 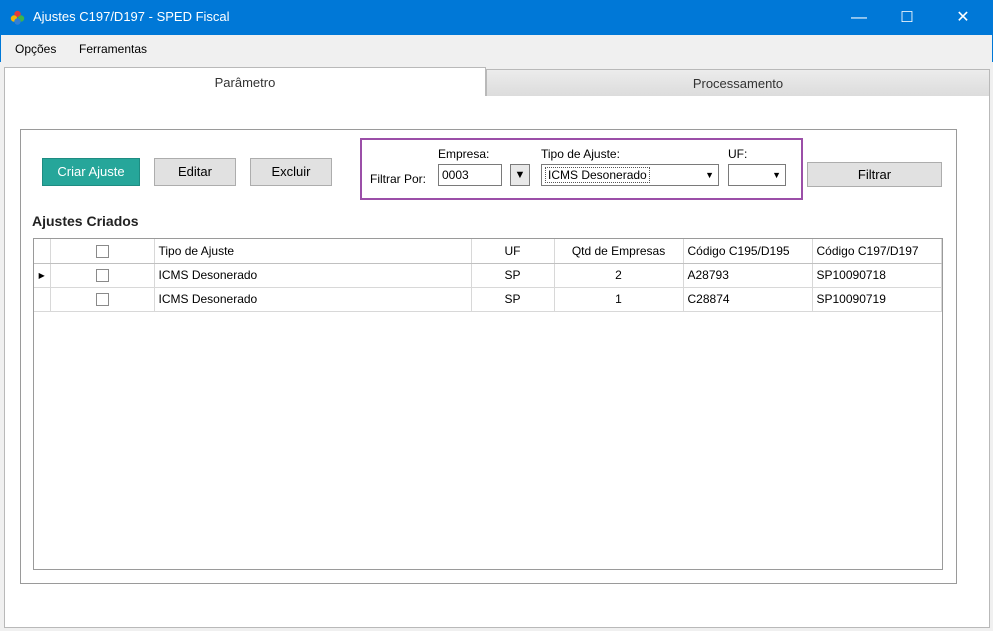 I want to click on select-all-checkbox, so click(x=102, y=251).